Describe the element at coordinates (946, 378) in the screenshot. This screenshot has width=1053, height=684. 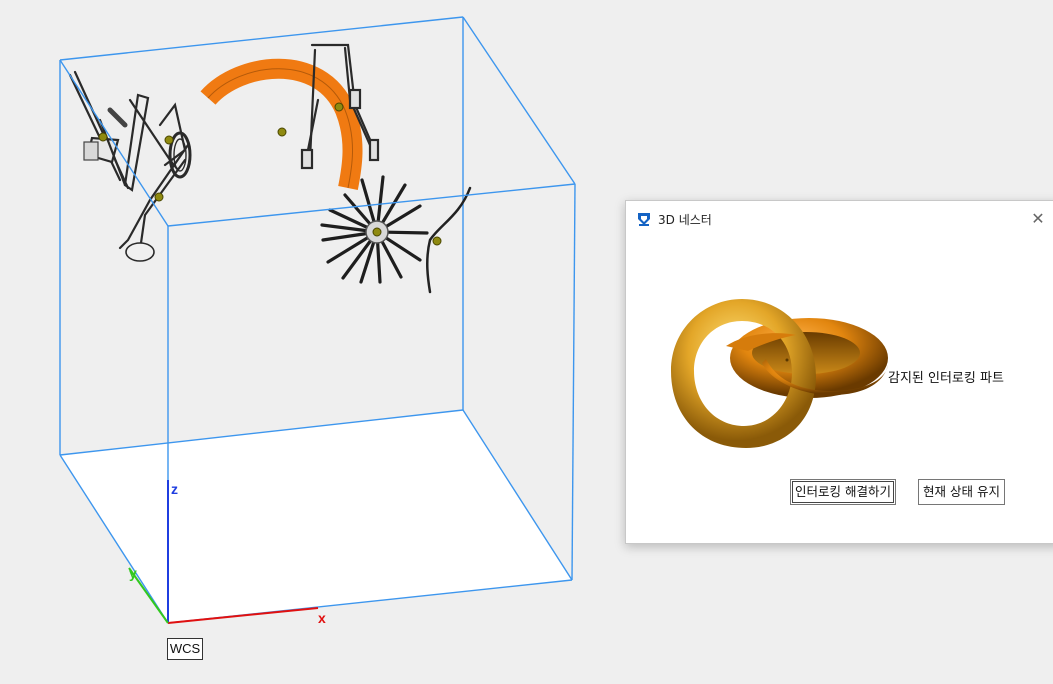
I see `detected-interlocking-label: 감지된 인터로킹 파트` at that location.